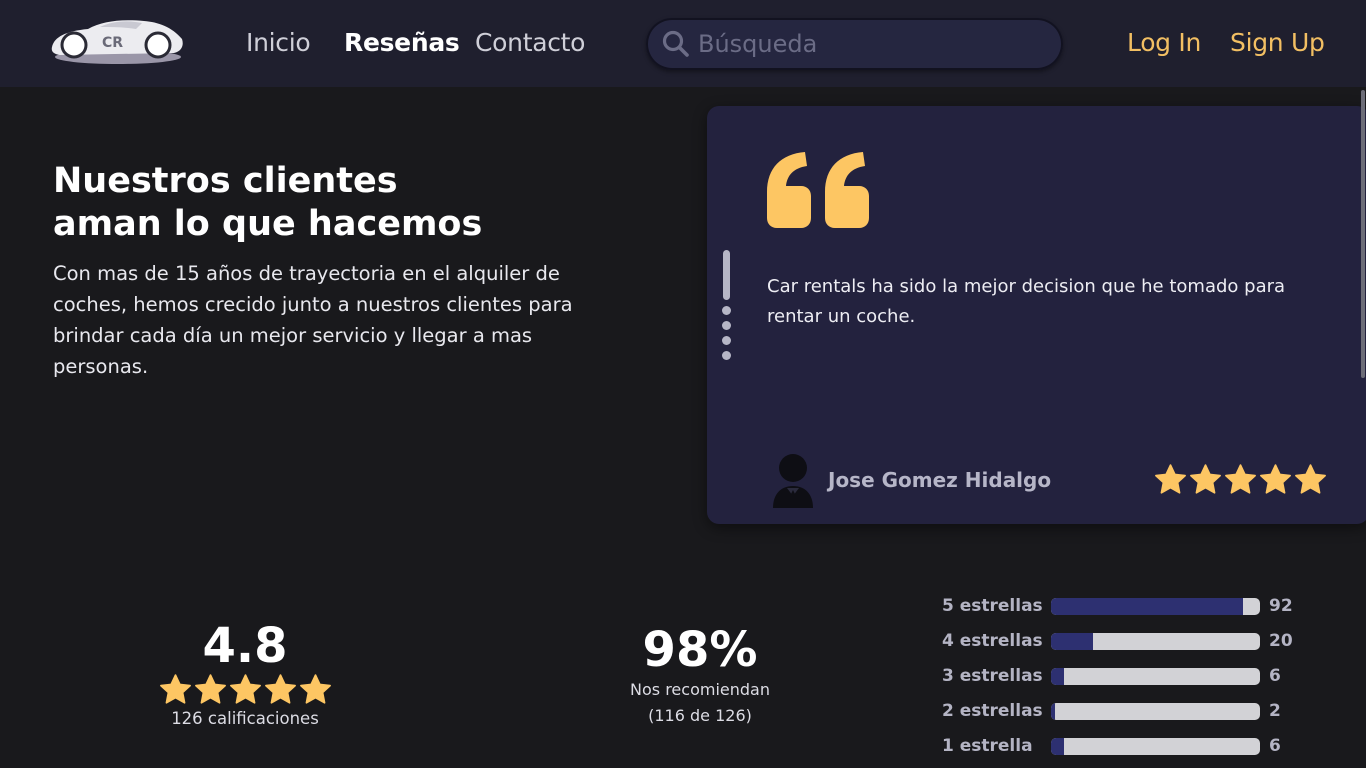 The width and height of the screenshot is (1366, 768). I want to click on nav-link-contacto: Contacto, so click(530, 42).